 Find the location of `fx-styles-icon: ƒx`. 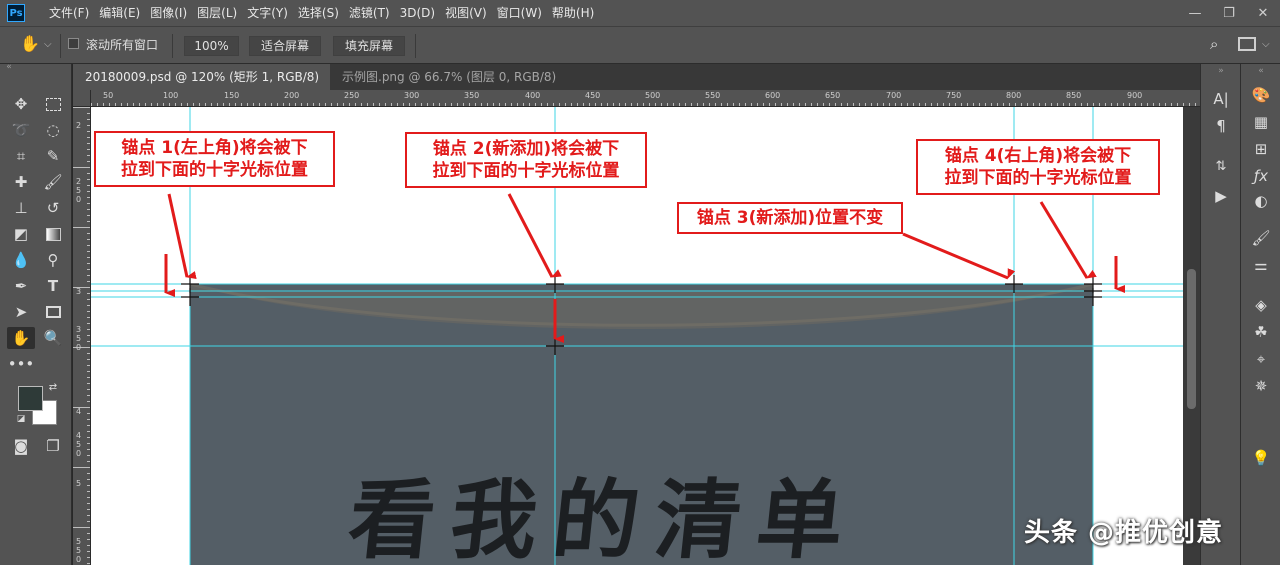

fx-styles-icon: ƒx is located at coordinates (1261, 176).